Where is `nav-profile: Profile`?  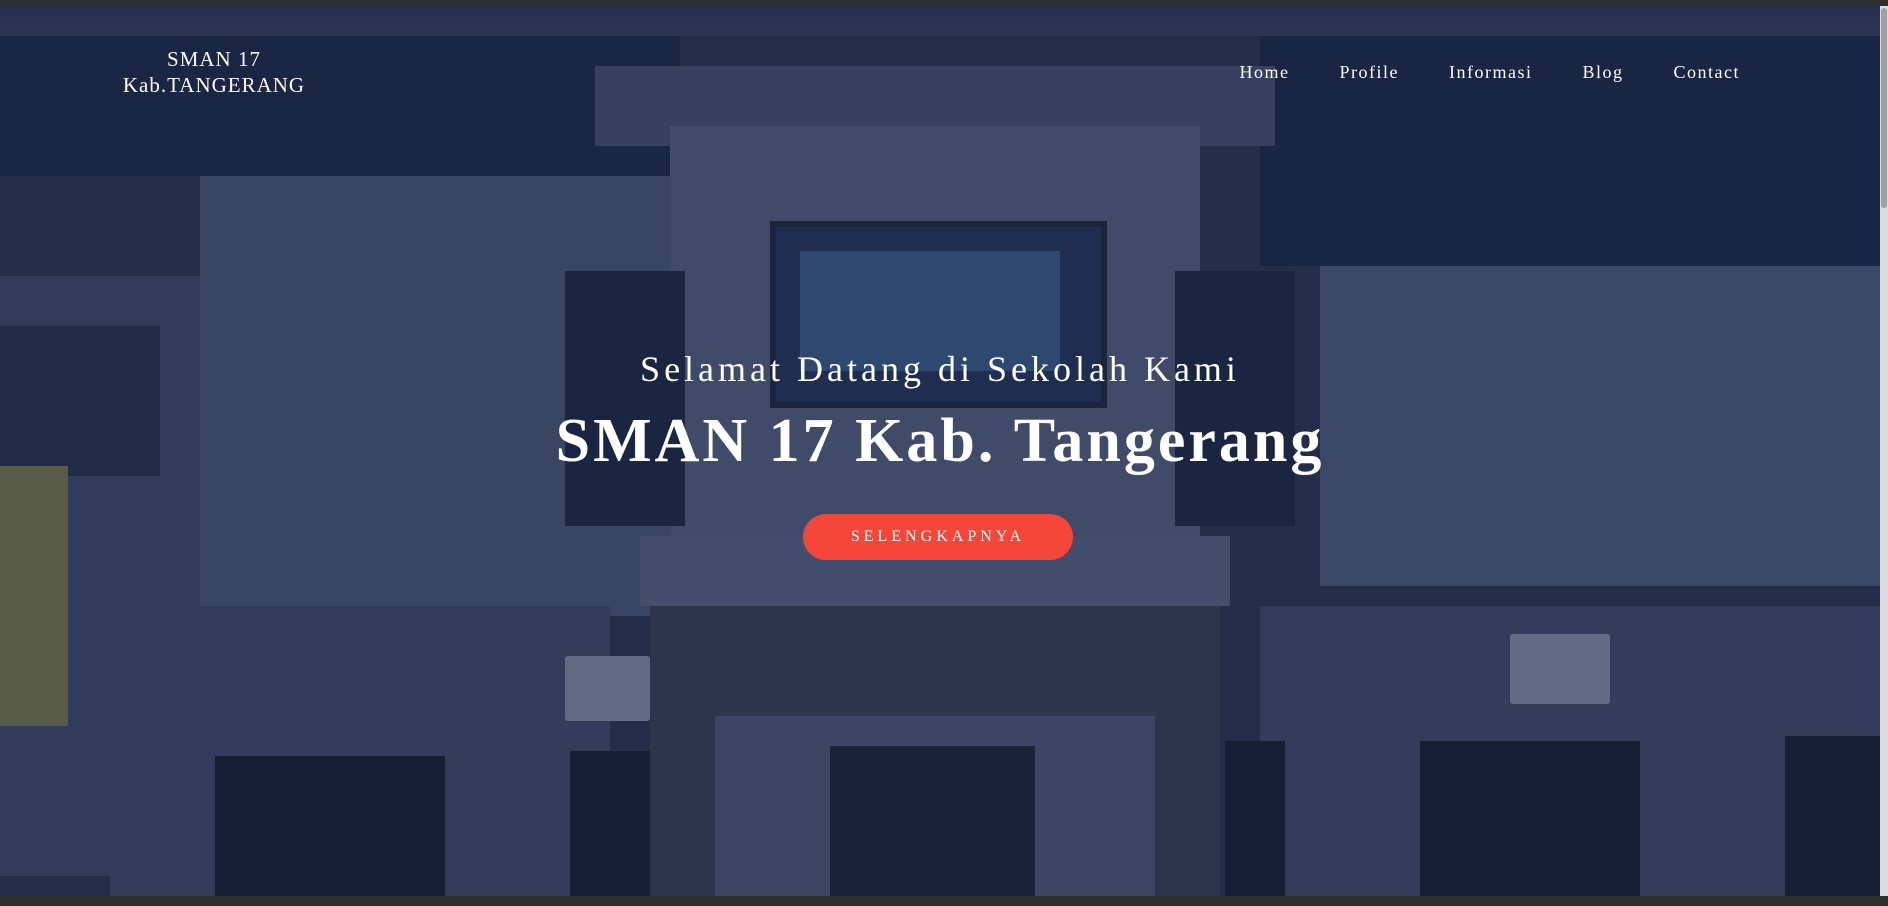
nav-profile: Profile is located at coordinates (1370, 72).